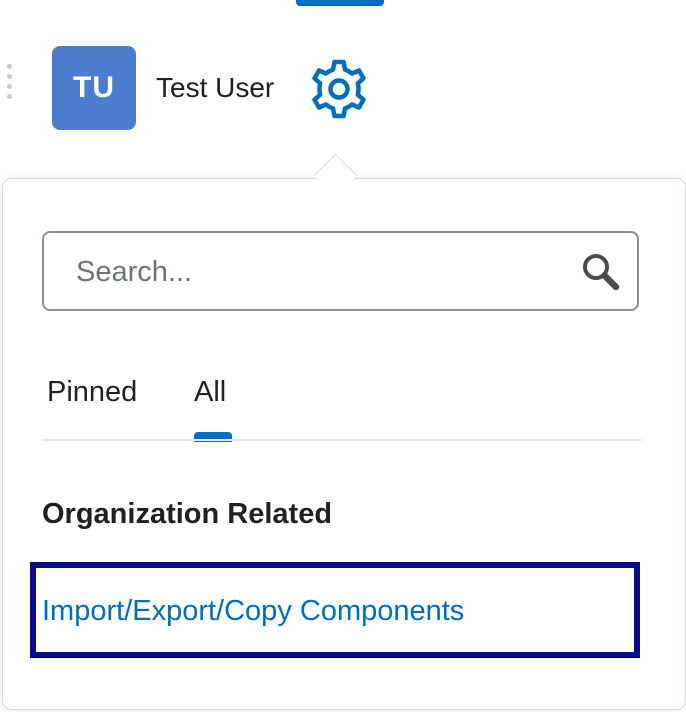 The width and height of the screenshot is (686, 712). I want to click on search-input, so click(316, 272).